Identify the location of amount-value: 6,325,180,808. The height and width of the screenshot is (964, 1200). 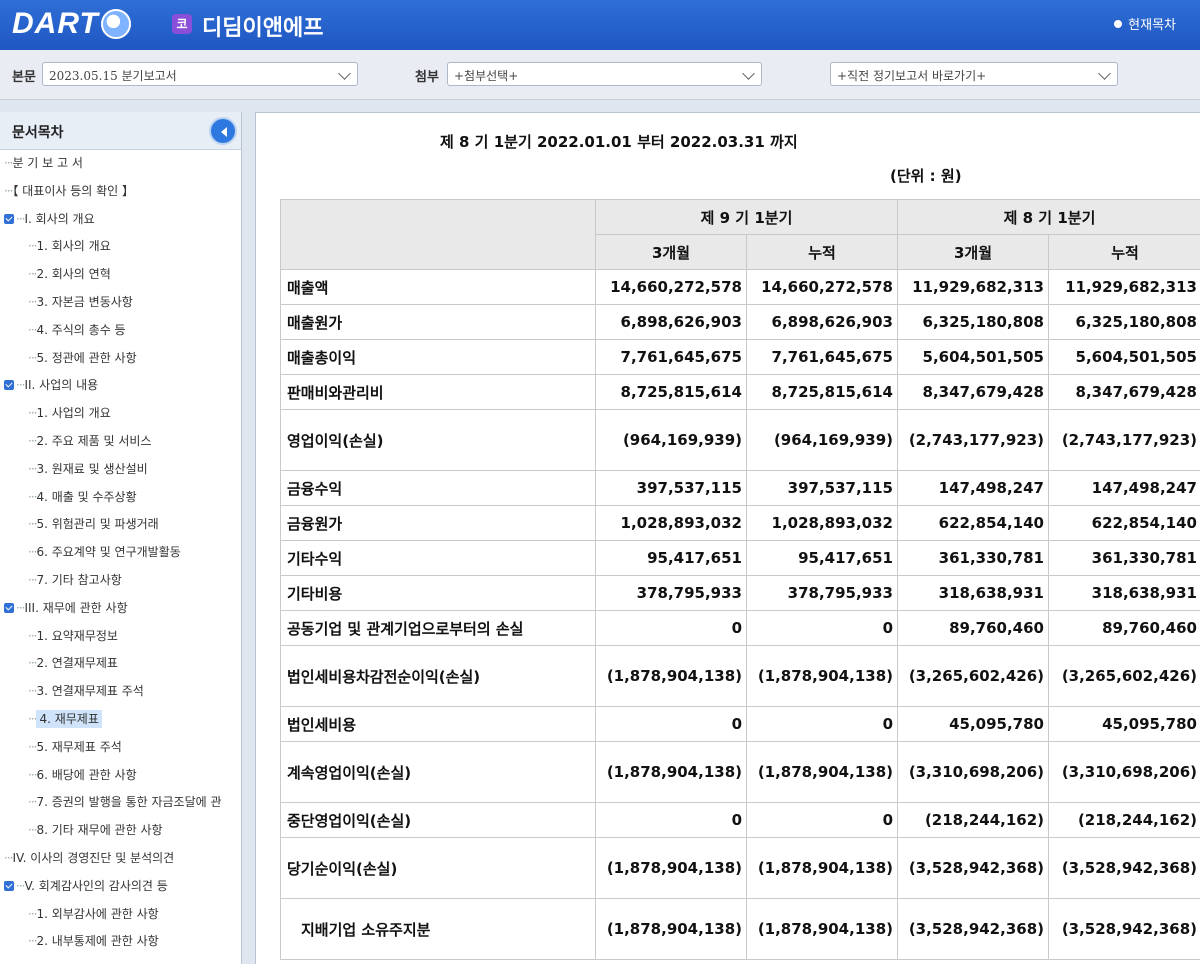
(983, 322).